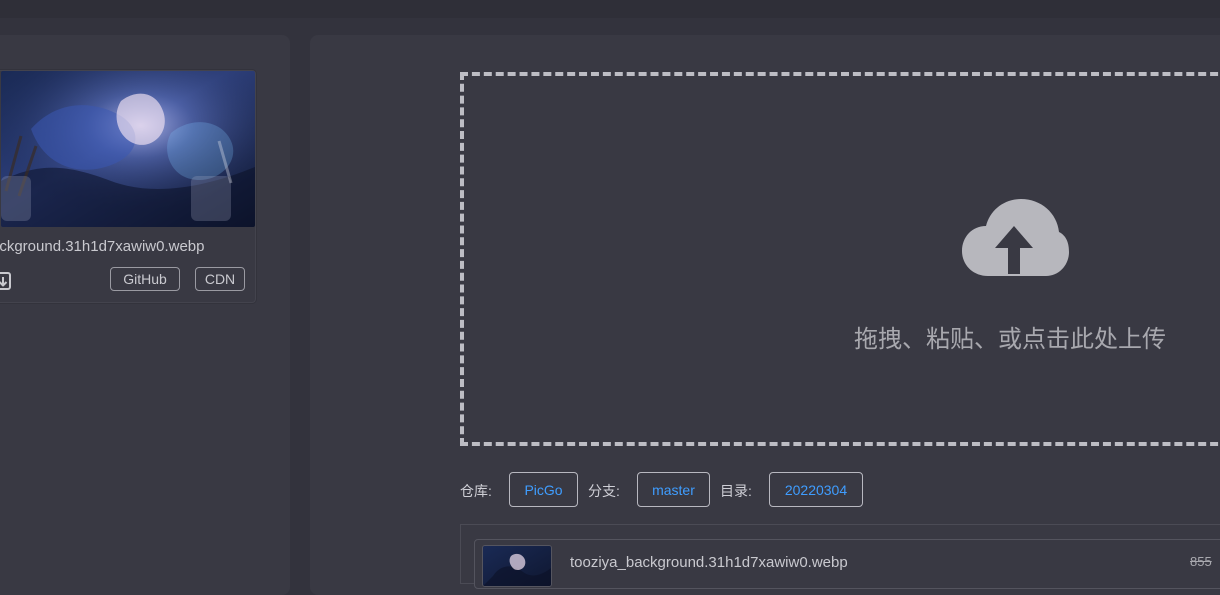  Describe the element at coordinates (145, 279) in the screenshot. I see `github-link-button: GitHub` at that location.